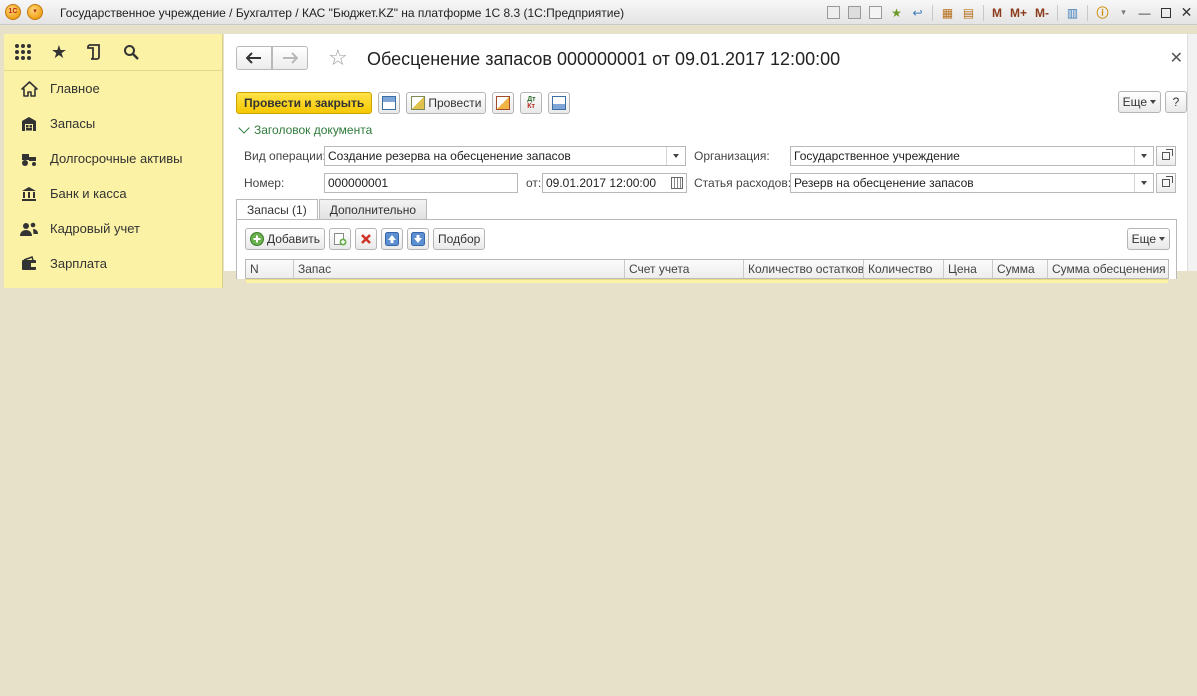 The width and height of the screenshot is (1197, 696). I want to click on star-icon: ★, so click(59, 52).